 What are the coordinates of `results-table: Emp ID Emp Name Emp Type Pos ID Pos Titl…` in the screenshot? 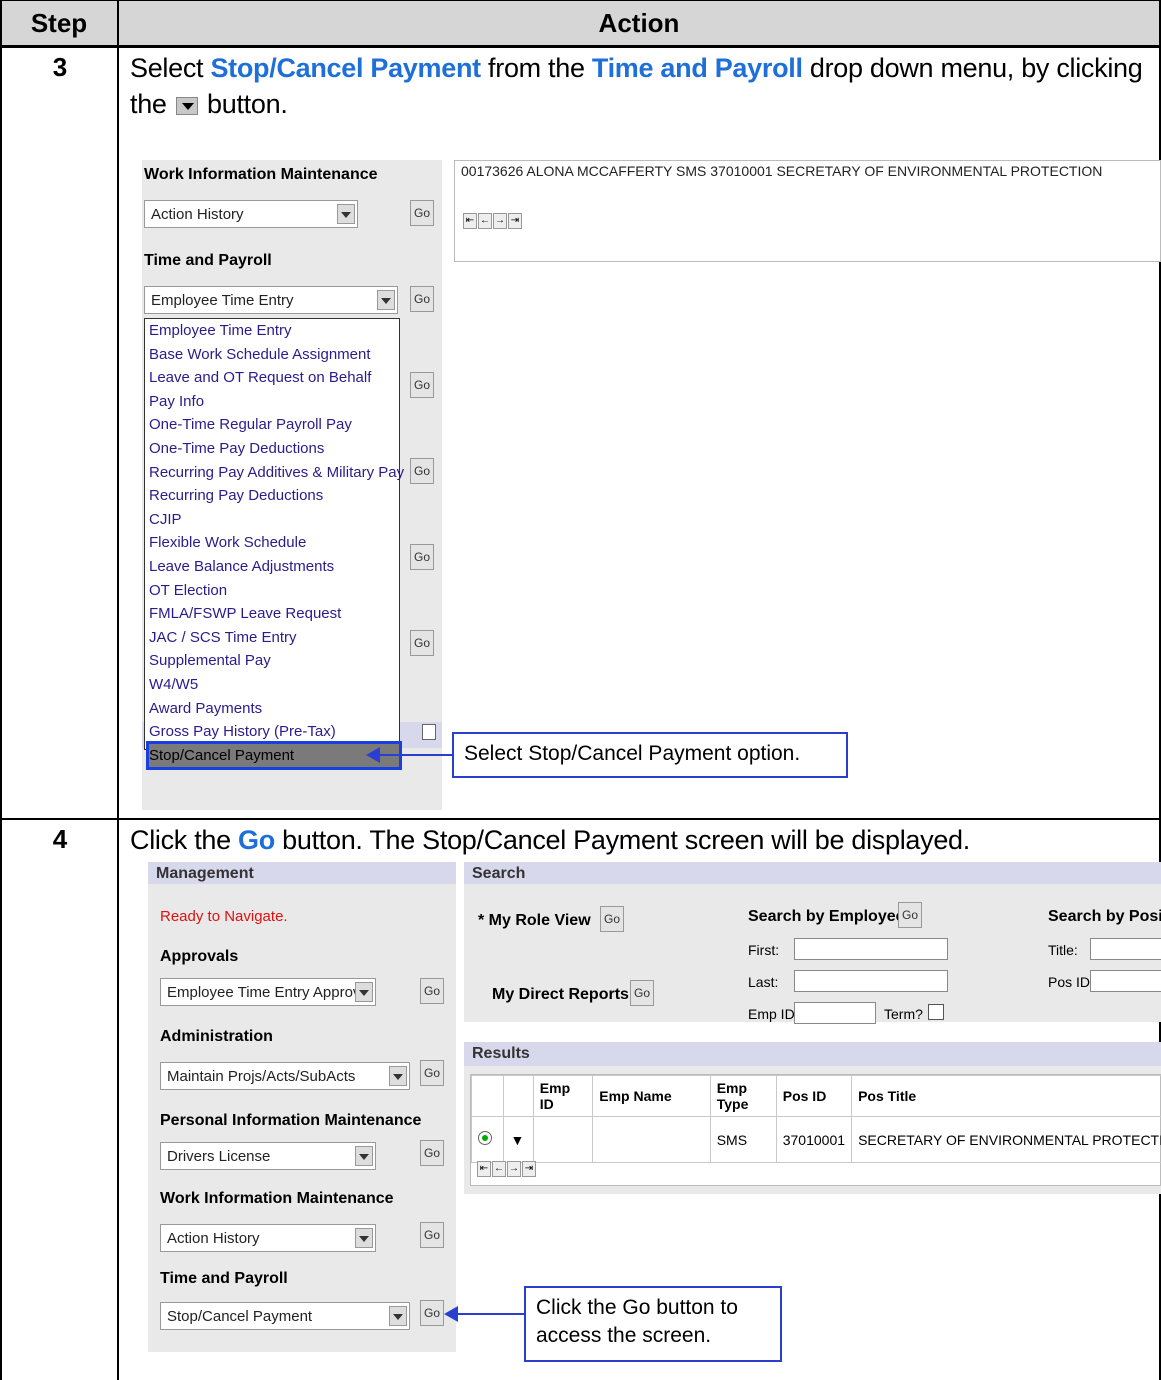 It's located at (815, 1119).